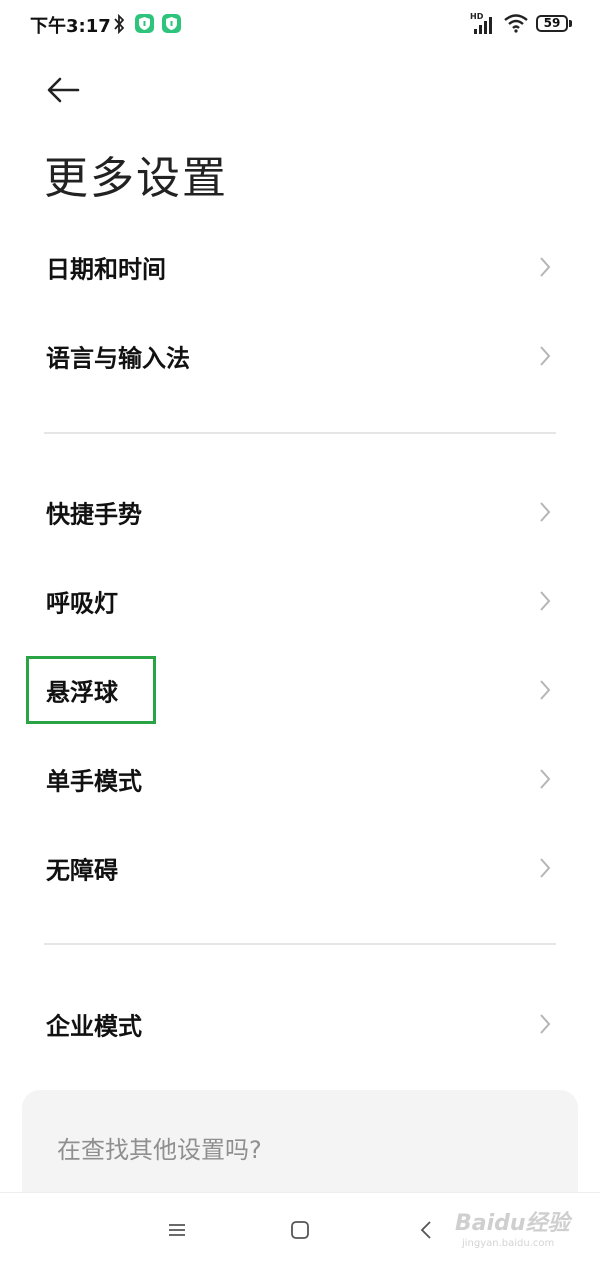 The width and height of the screenshot is (600, 1267). What do you see at coordinates (300, 868) in the screenshot?
I see `settings-item-accessibility: 无障碍` at bounding box center [300, 868].